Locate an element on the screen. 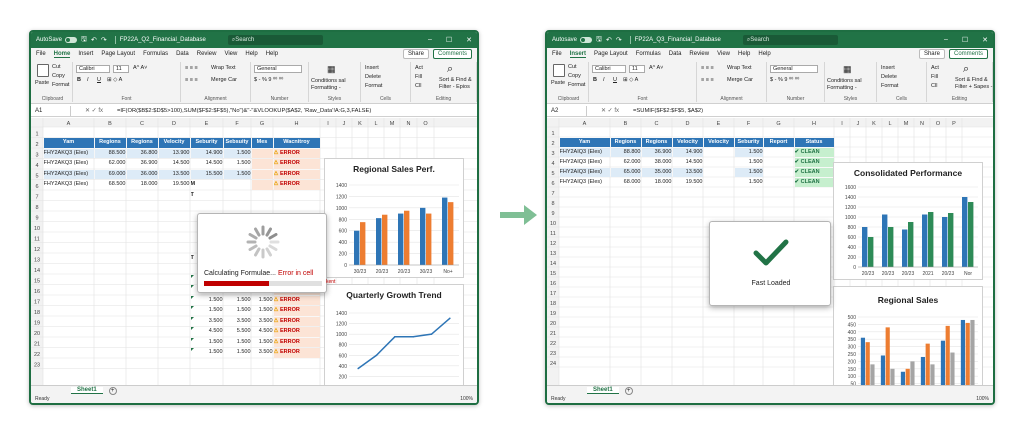 This screenshot has width=1024, height=434. table-header-cell: Velocity is located at coordinates (718, 142).